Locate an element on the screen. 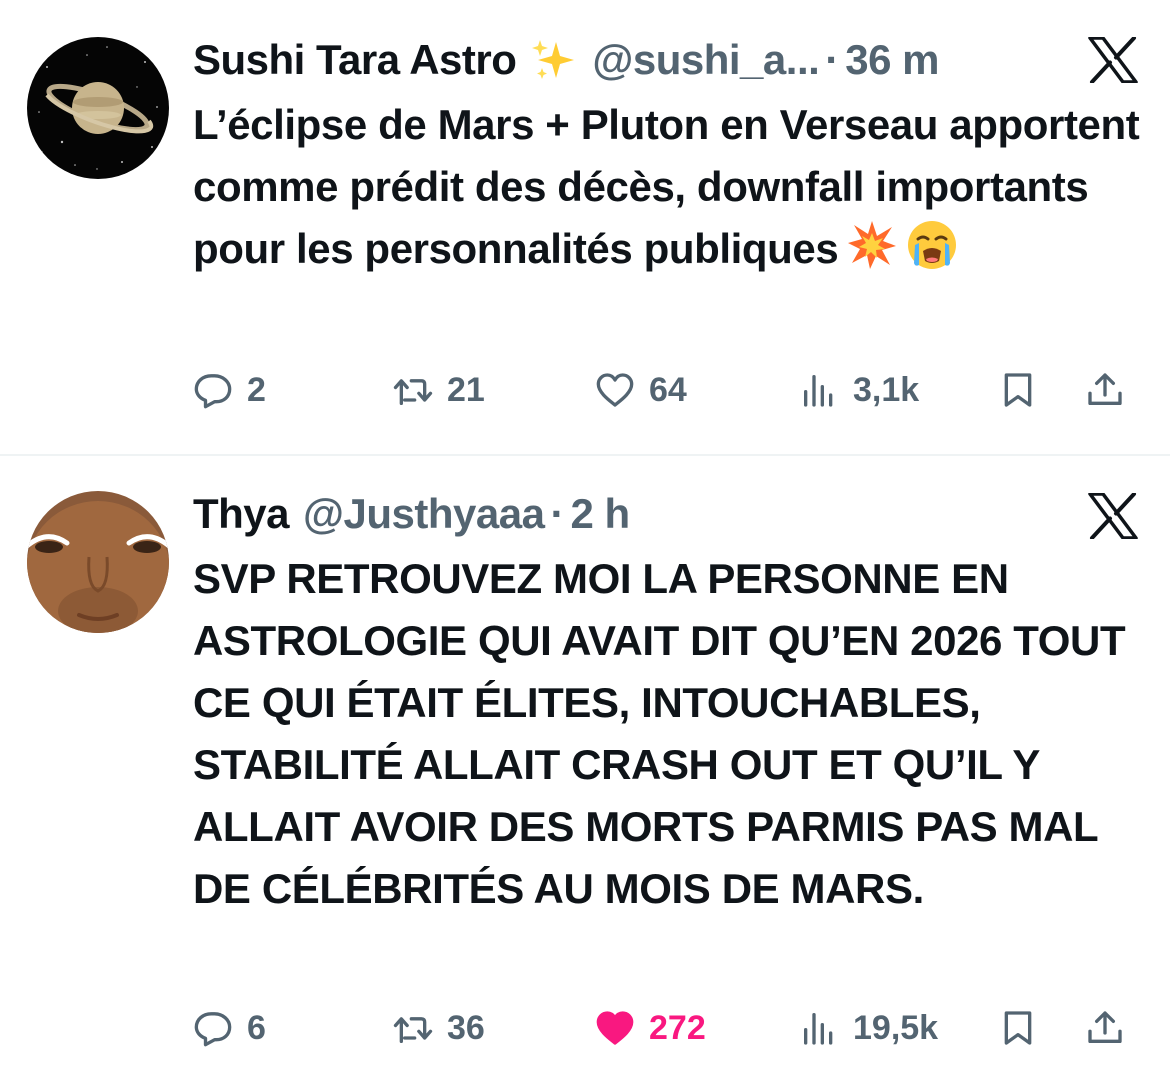 This screenshot has height=1078, width=1170. repost-button: 21 is located at coordinates (439, 390).